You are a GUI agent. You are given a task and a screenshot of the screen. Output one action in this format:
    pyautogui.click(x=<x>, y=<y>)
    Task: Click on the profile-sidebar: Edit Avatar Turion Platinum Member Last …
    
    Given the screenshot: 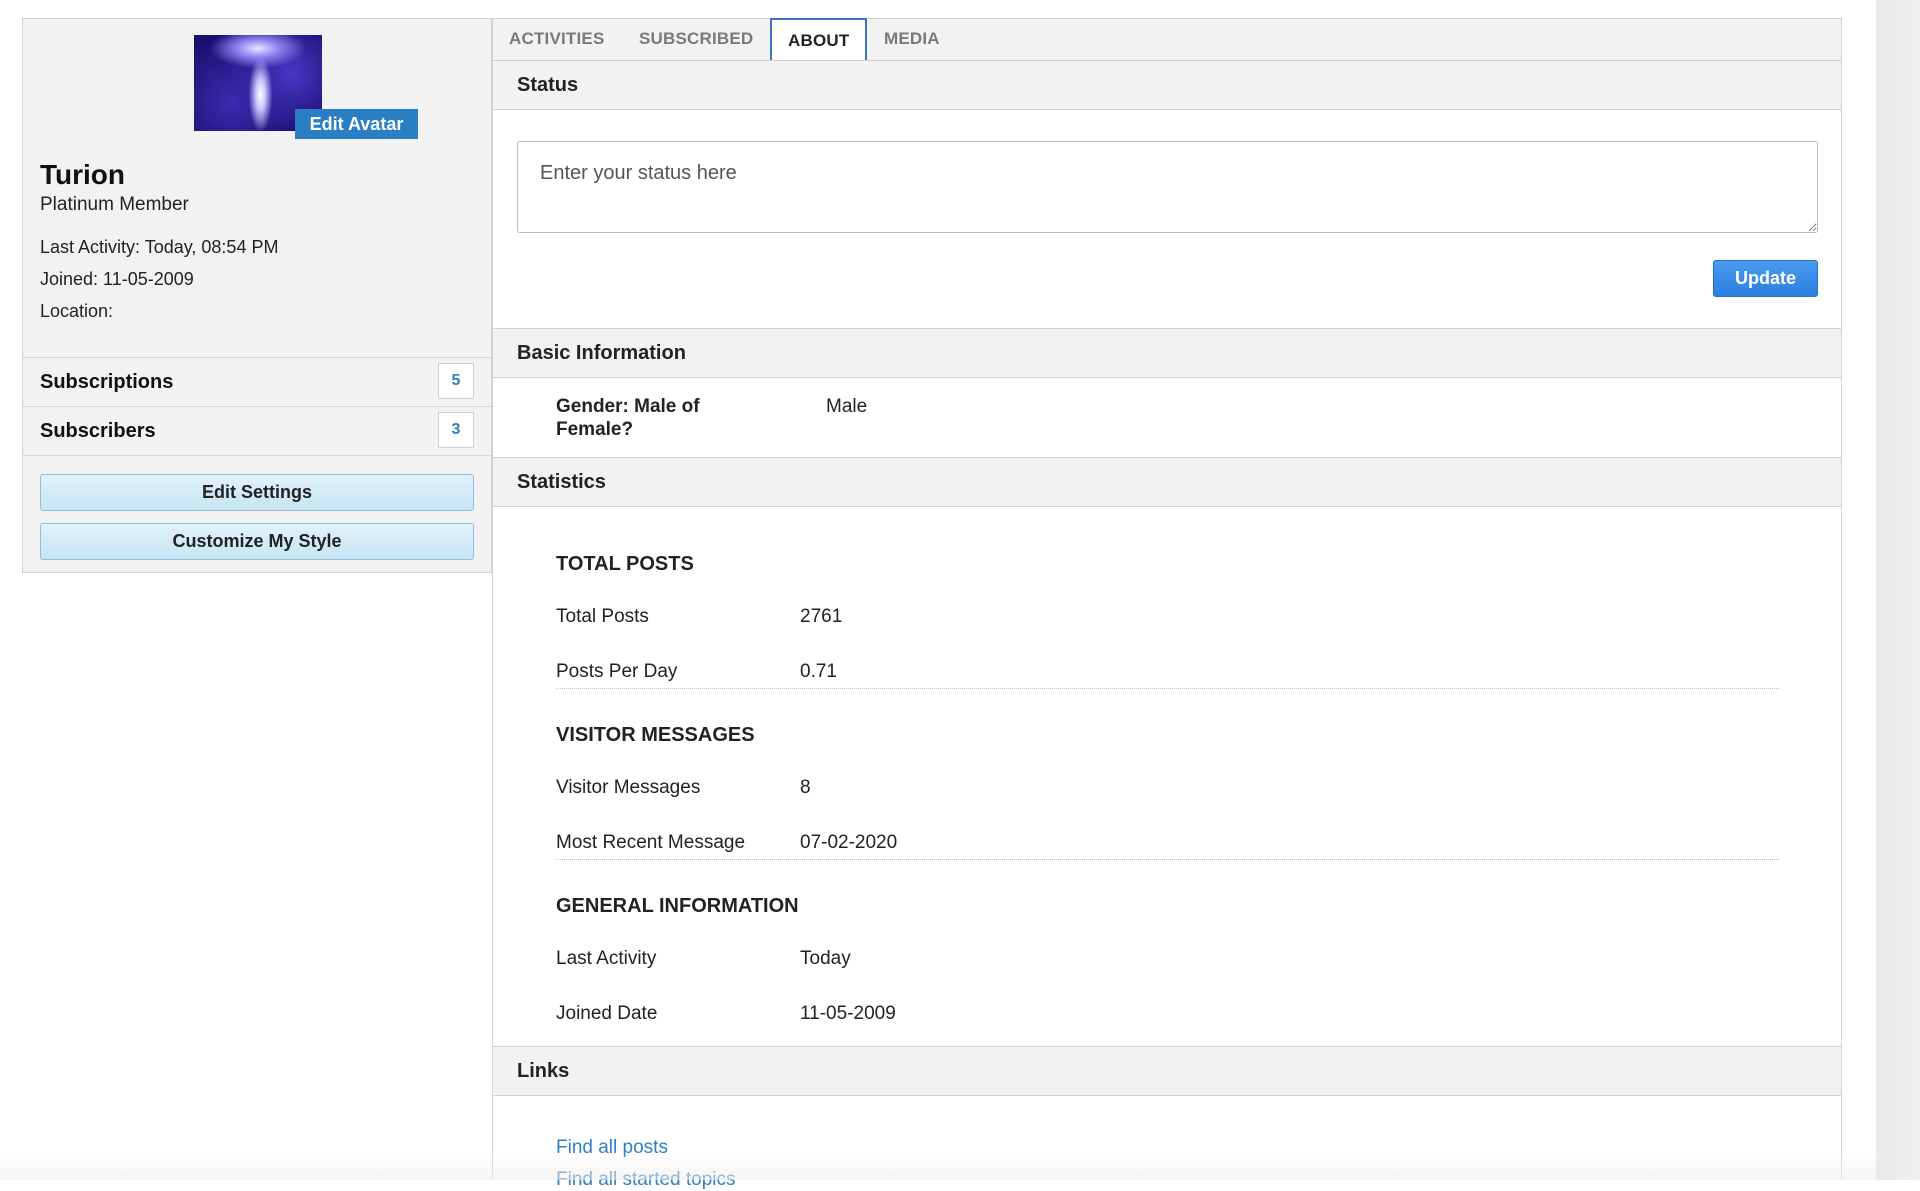 What is the action you would take?
    pyautogui.click(x=257, y=295)
    